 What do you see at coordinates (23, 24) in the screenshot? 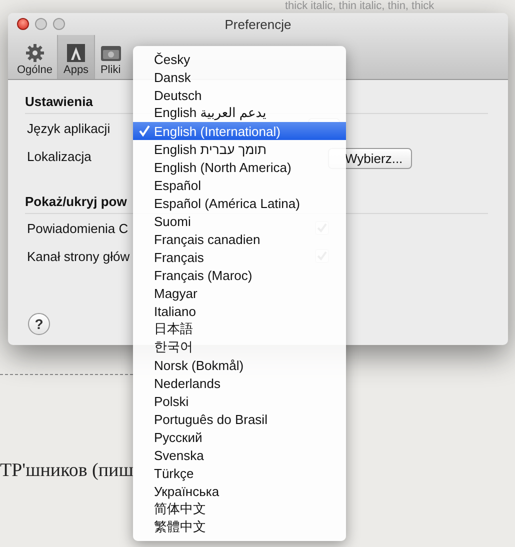
I see `close-button` at bounding box center [23, 24].